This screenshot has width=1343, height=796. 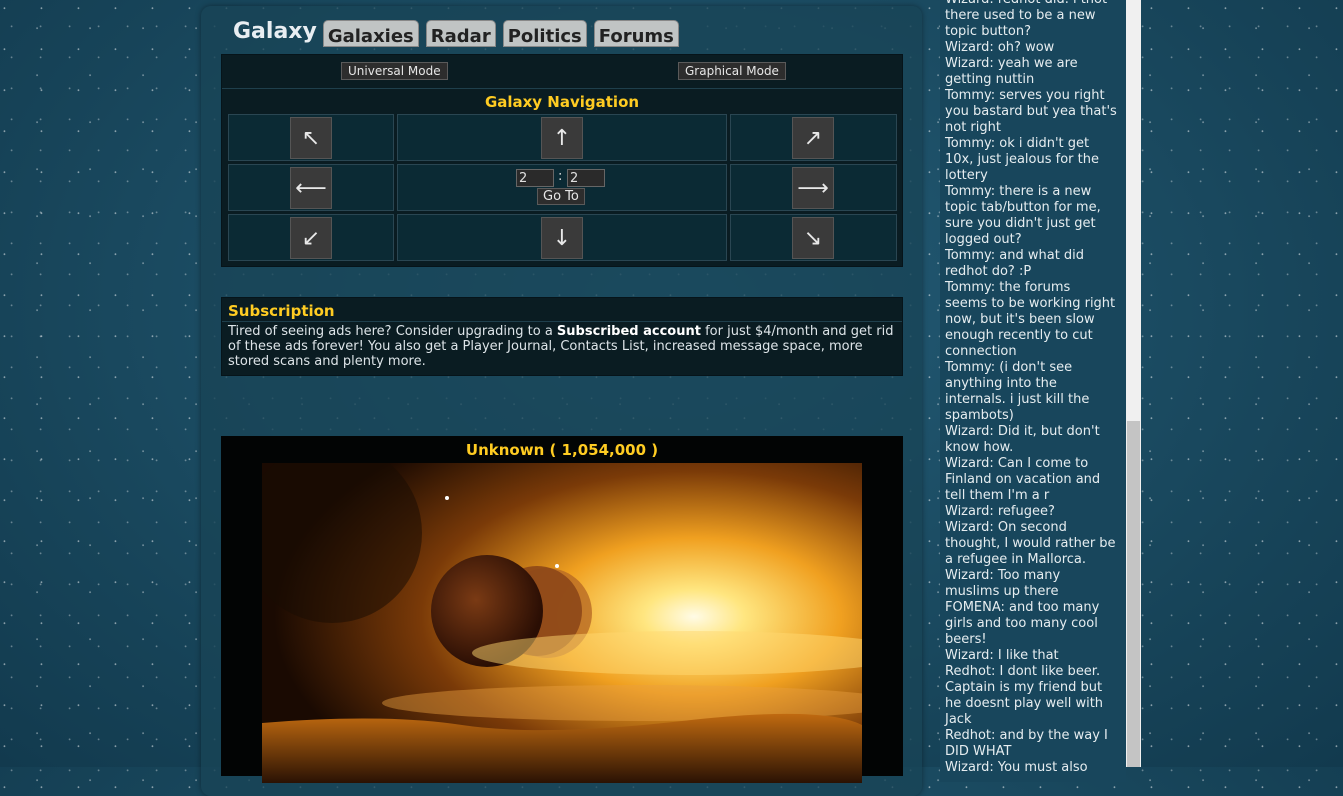 I want to click on tab-bar: Galaxy Galaxies Radar Politics Forums, so click(x=459, y=32).